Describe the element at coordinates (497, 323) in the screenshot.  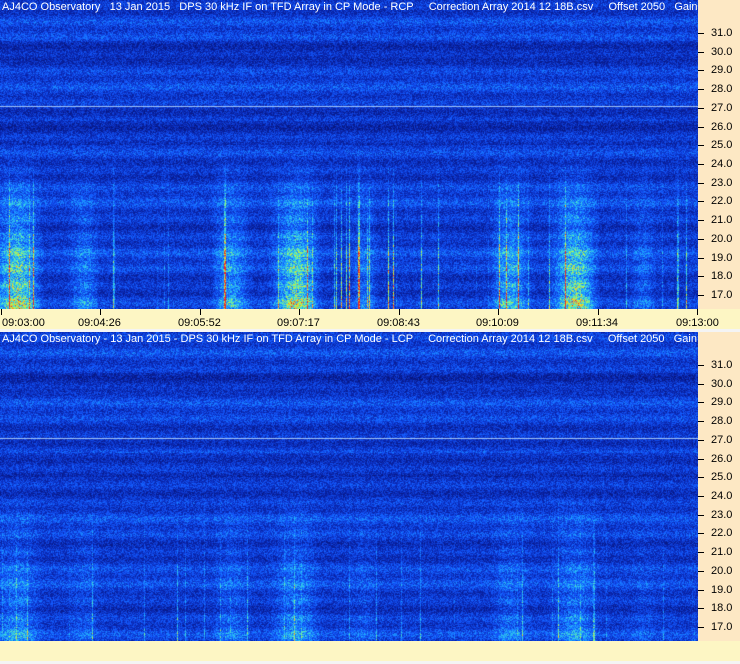
I see `x-tick-label: 09:10:09` at that location.